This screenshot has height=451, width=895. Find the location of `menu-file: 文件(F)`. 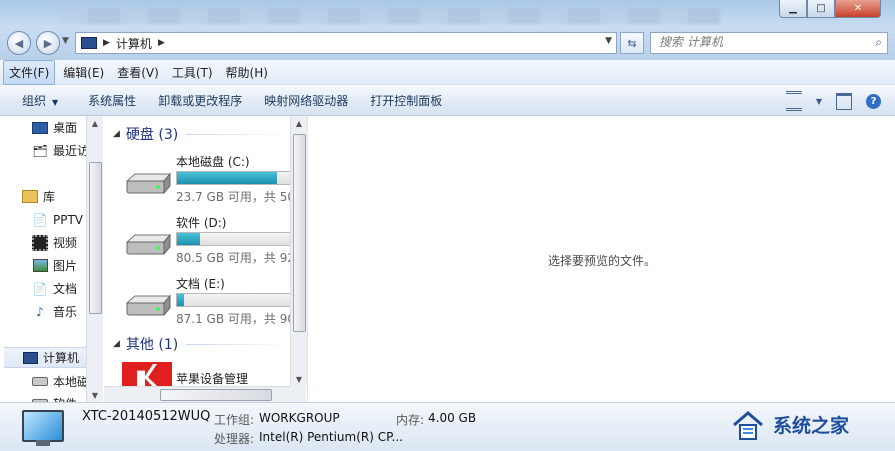

menu-file: 文件(F) is located at coordinates (29, 72).